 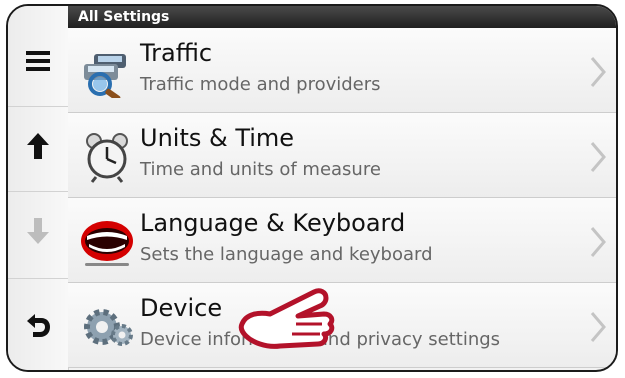 I want to click on menu-icon, so click(x=38, y=61).